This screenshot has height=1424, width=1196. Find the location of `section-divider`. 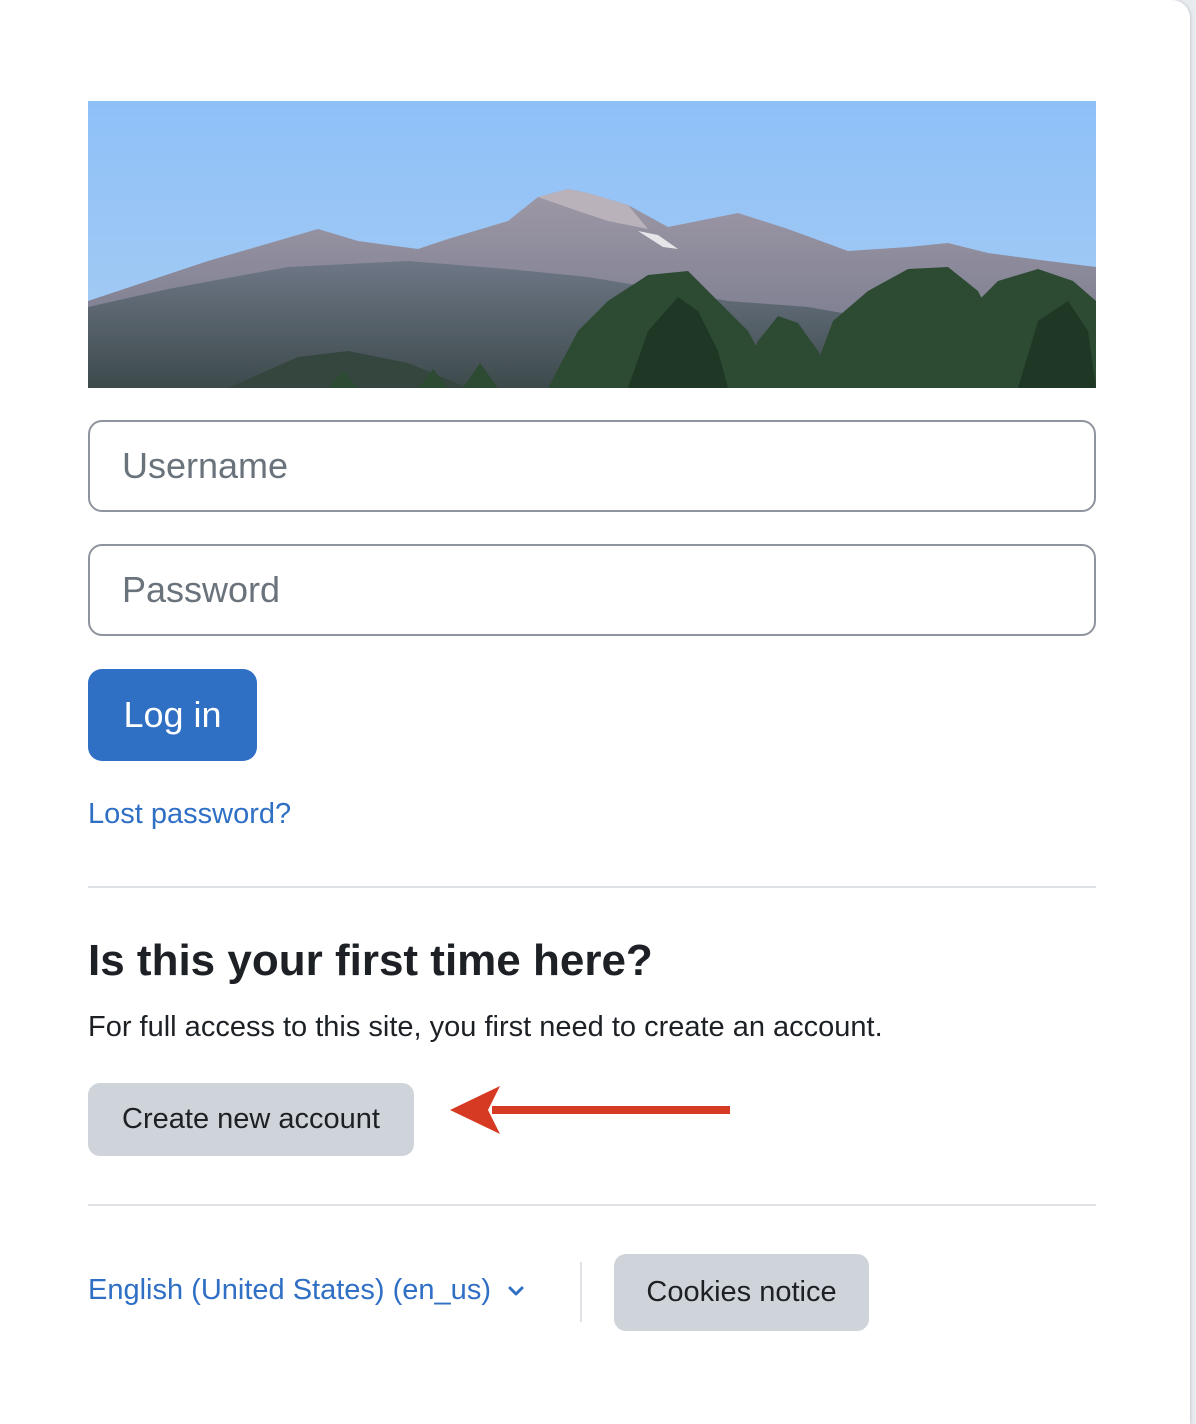

section-divider is located at coordinates (592, 887).